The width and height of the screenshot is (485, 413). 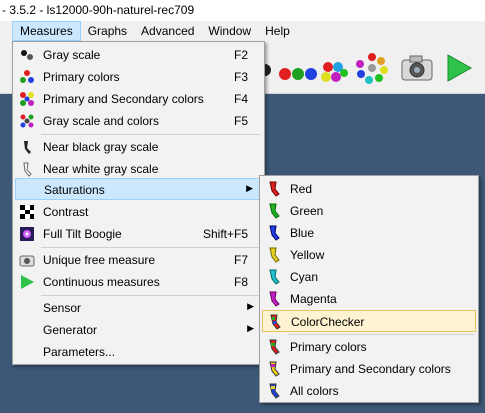 I want to click on window-title: - 3.5.2 - ls12000-90h-naturel-rec709, so click(x=242, y=10).